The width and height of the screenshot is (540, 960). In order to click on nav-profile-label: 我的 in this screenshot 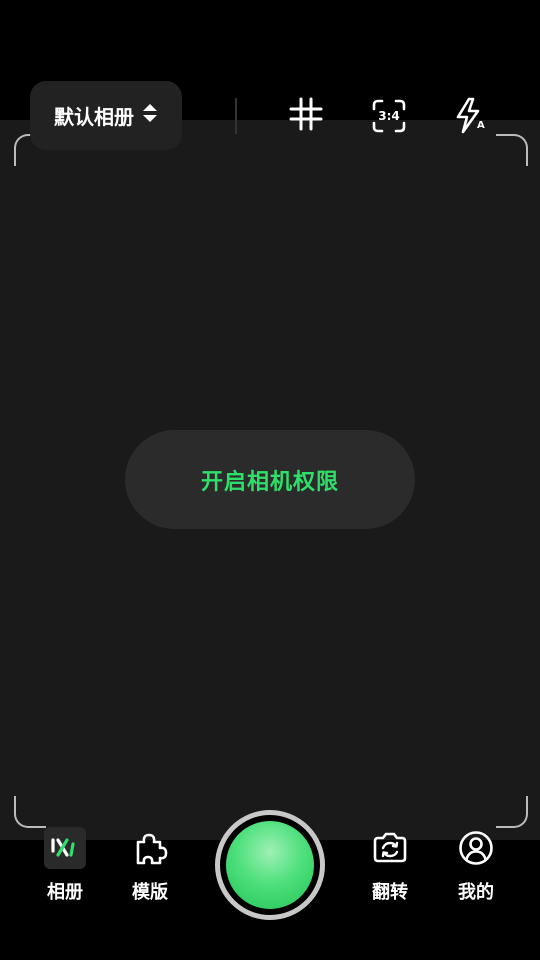, I will do `click(476, 892)`.